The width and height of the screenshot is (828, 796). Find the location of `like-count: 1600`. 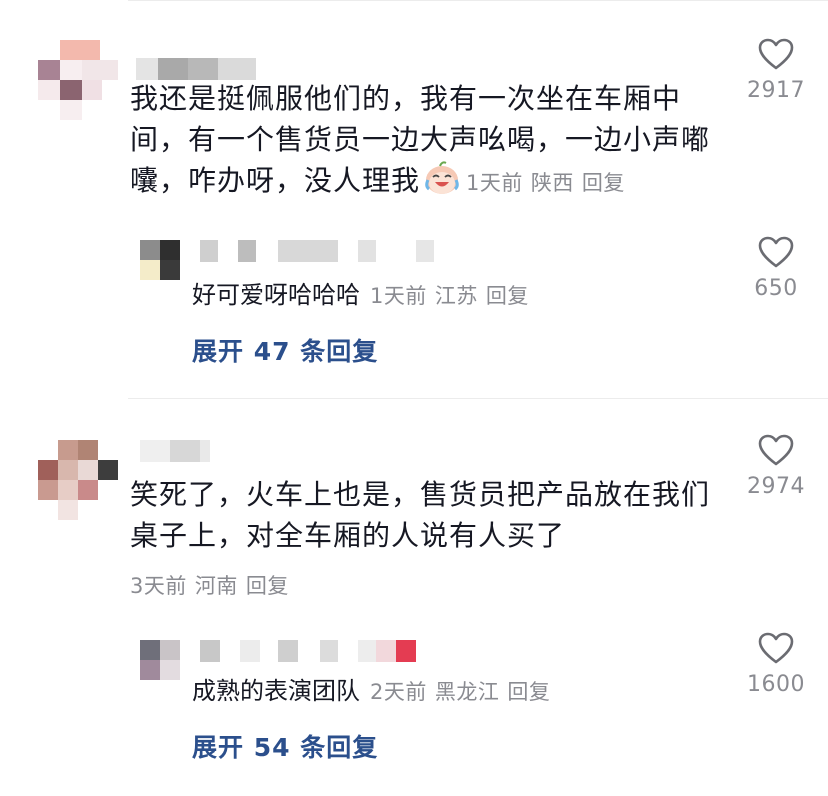

like-count: 1600 is located at coordinates (776, 684).